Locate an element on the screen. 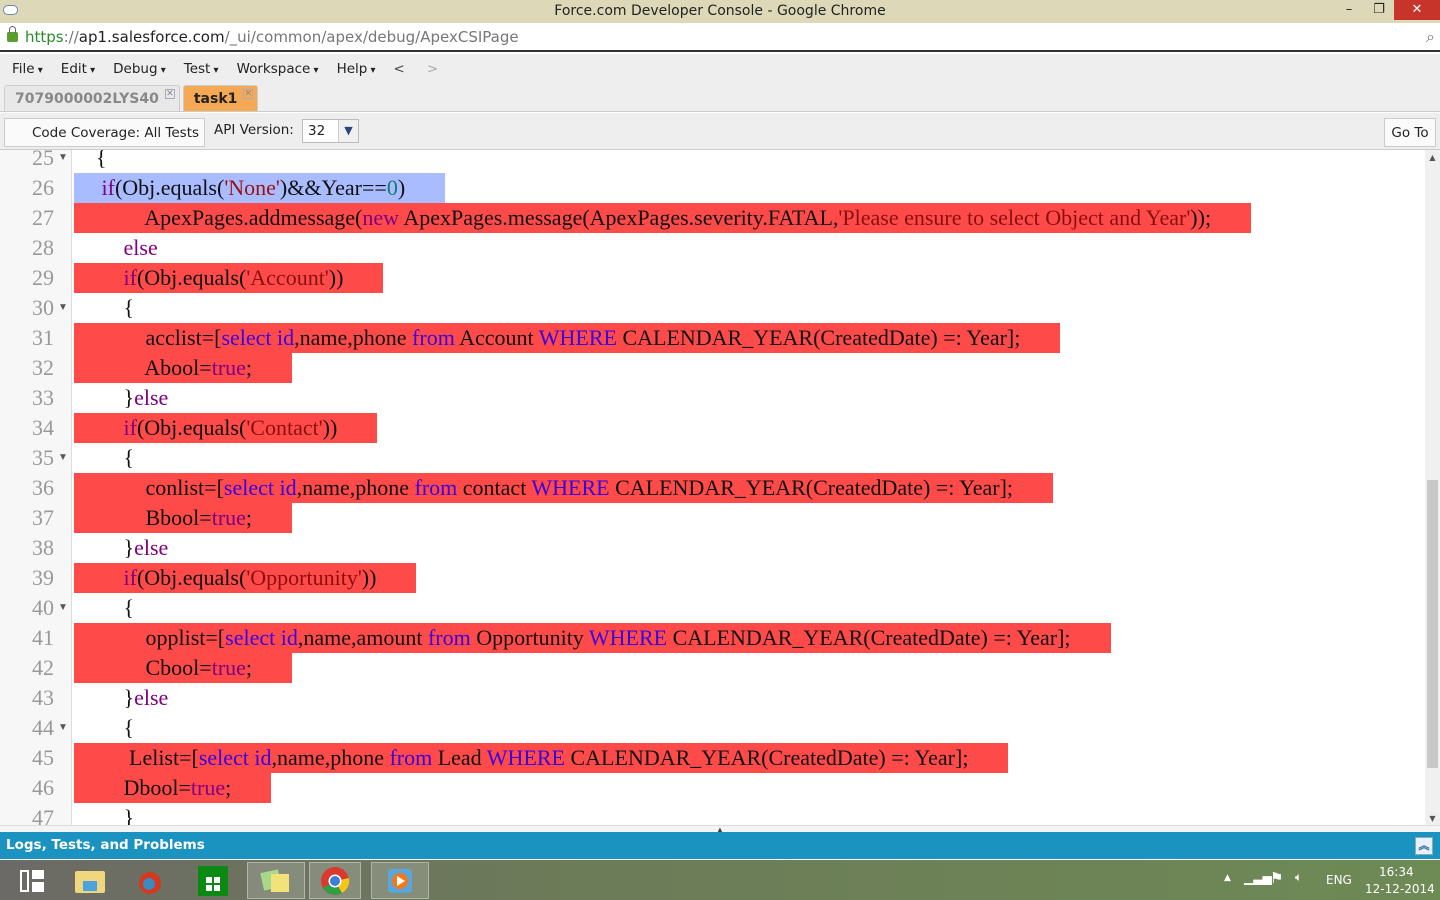 The image size is (1440, 900). line-number: 47 is located at coordinates (43, 815).